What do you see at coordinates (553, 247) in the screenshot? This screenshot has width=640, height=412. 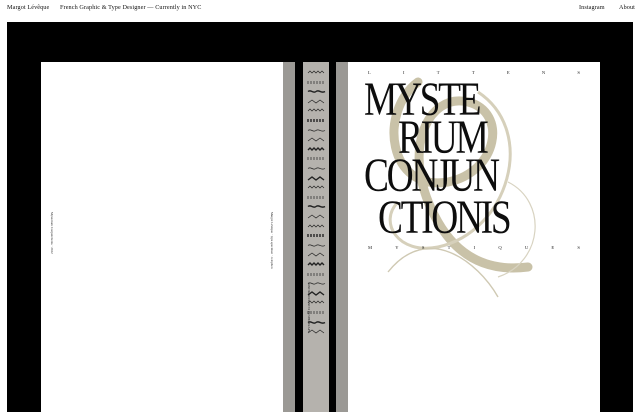 I see `bottom-letter: E` at bounding box center [553, 247].